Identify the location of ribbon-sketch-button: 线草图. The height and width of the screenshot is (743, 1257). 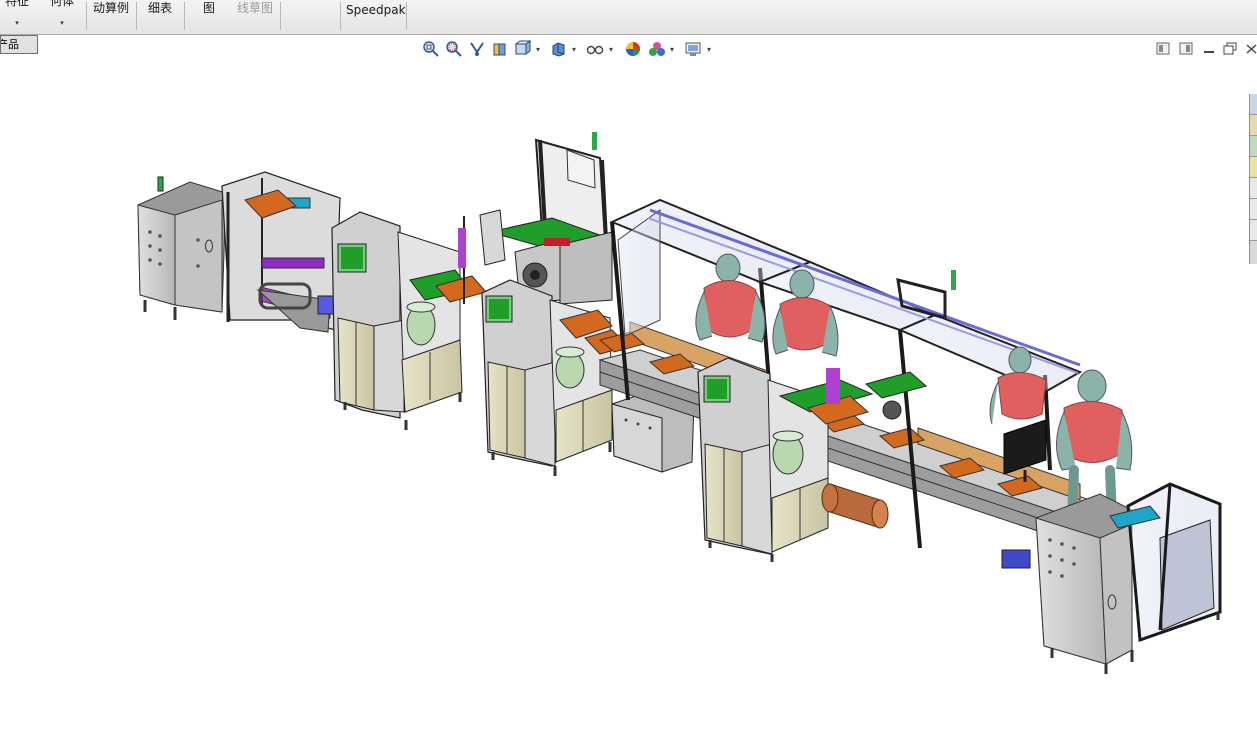
(255, 17).